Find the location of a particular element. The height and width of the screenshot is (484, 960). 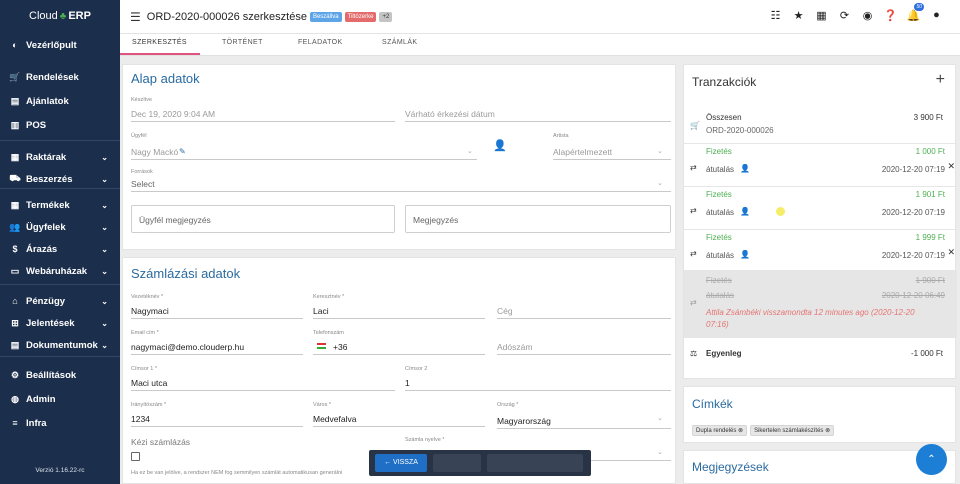

chevron-up-icon: ⌃ is located at coordinates (931, 459).